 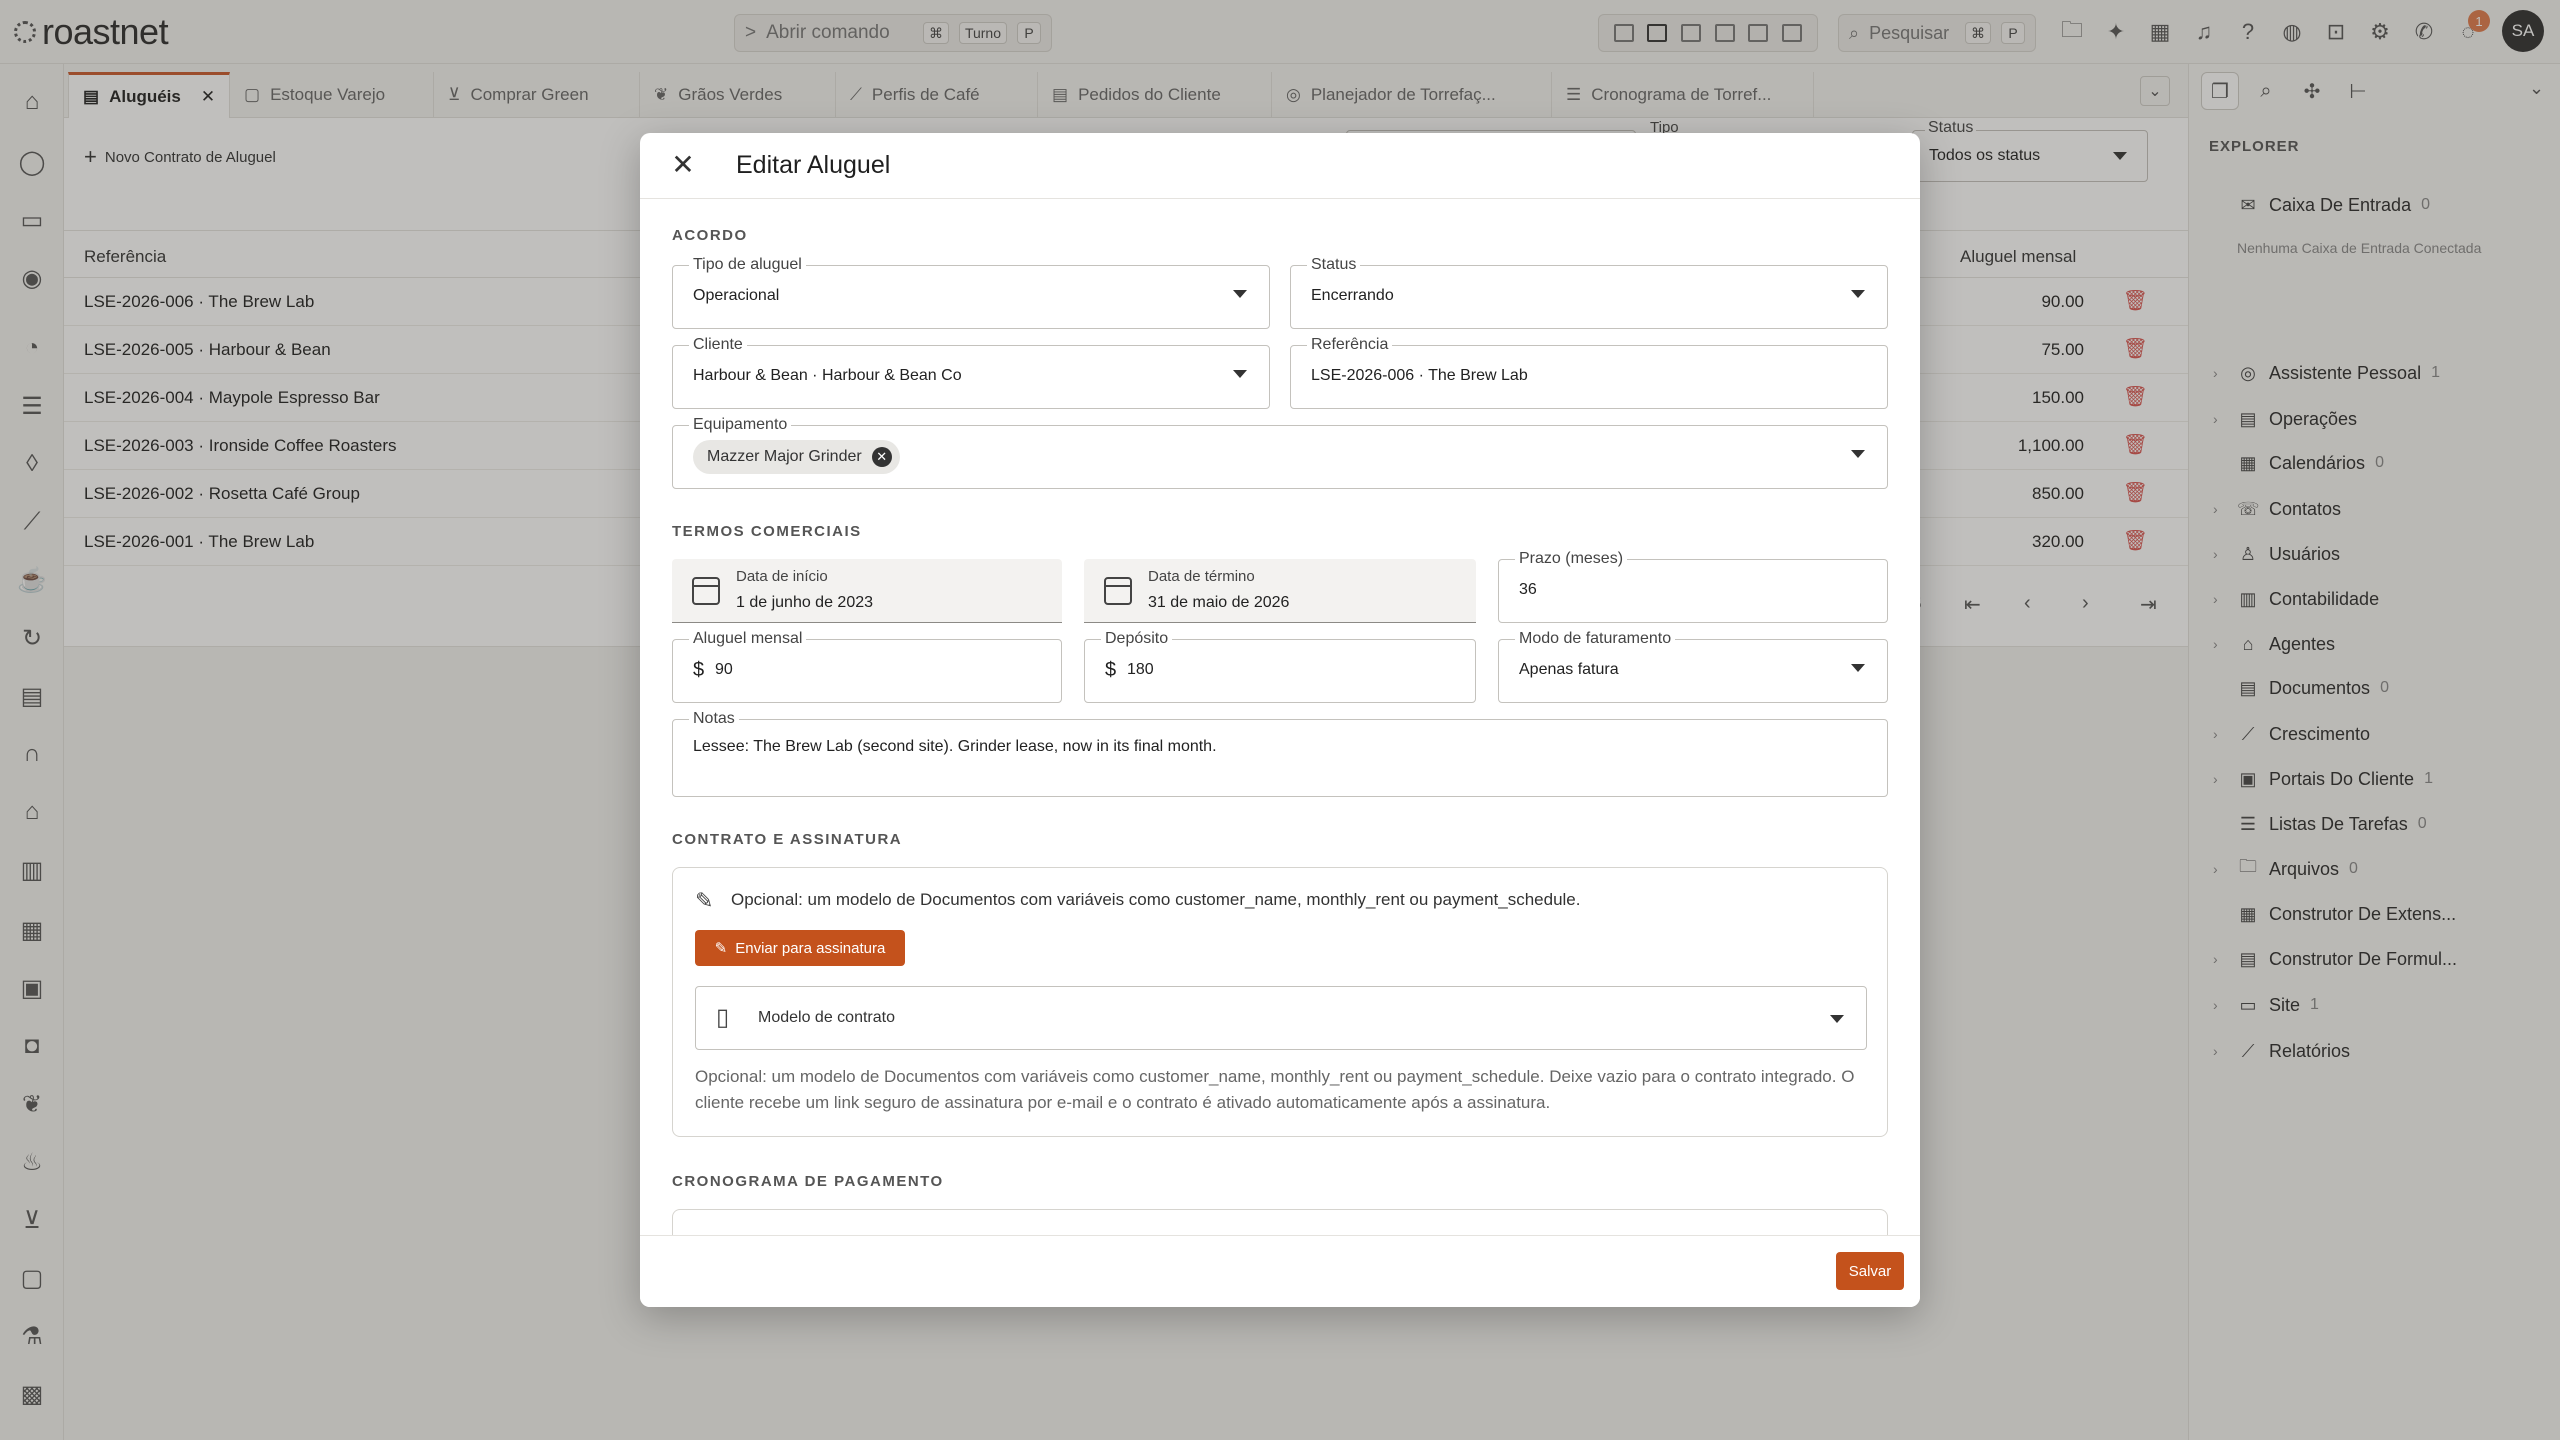 What do you see at coordinates (1280, 666) in the screenshot?
I see `deposit-field: Depósito $ 180` at bounding box center [1280, 666].